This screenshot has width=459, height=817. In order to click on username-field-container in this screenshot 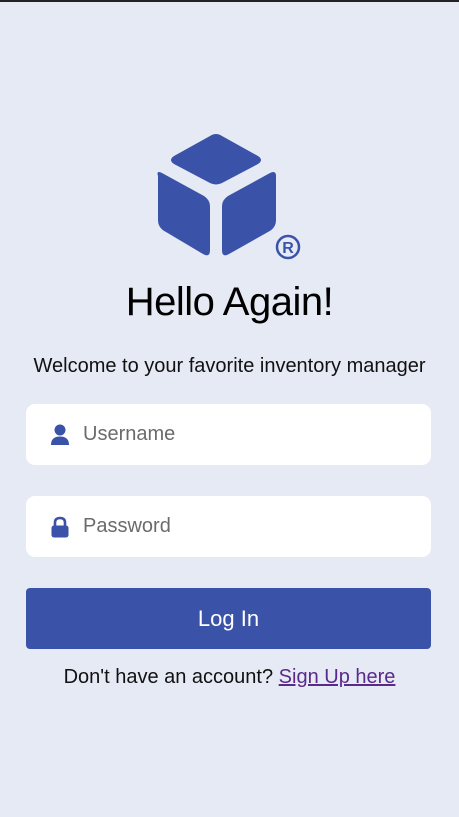, I will do `click(228, 434)`.